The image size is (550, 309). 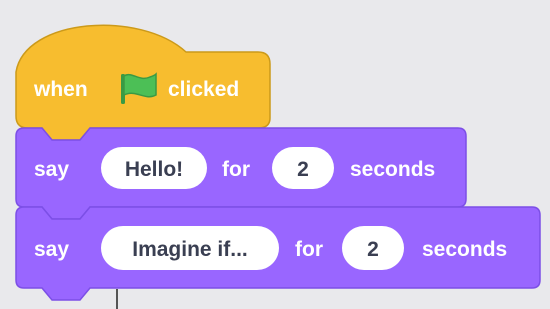 What do you see at coordinates (154, 169) in the screenshot?
I see `message-input-text: Hello!` at bounding box center [154, 169].